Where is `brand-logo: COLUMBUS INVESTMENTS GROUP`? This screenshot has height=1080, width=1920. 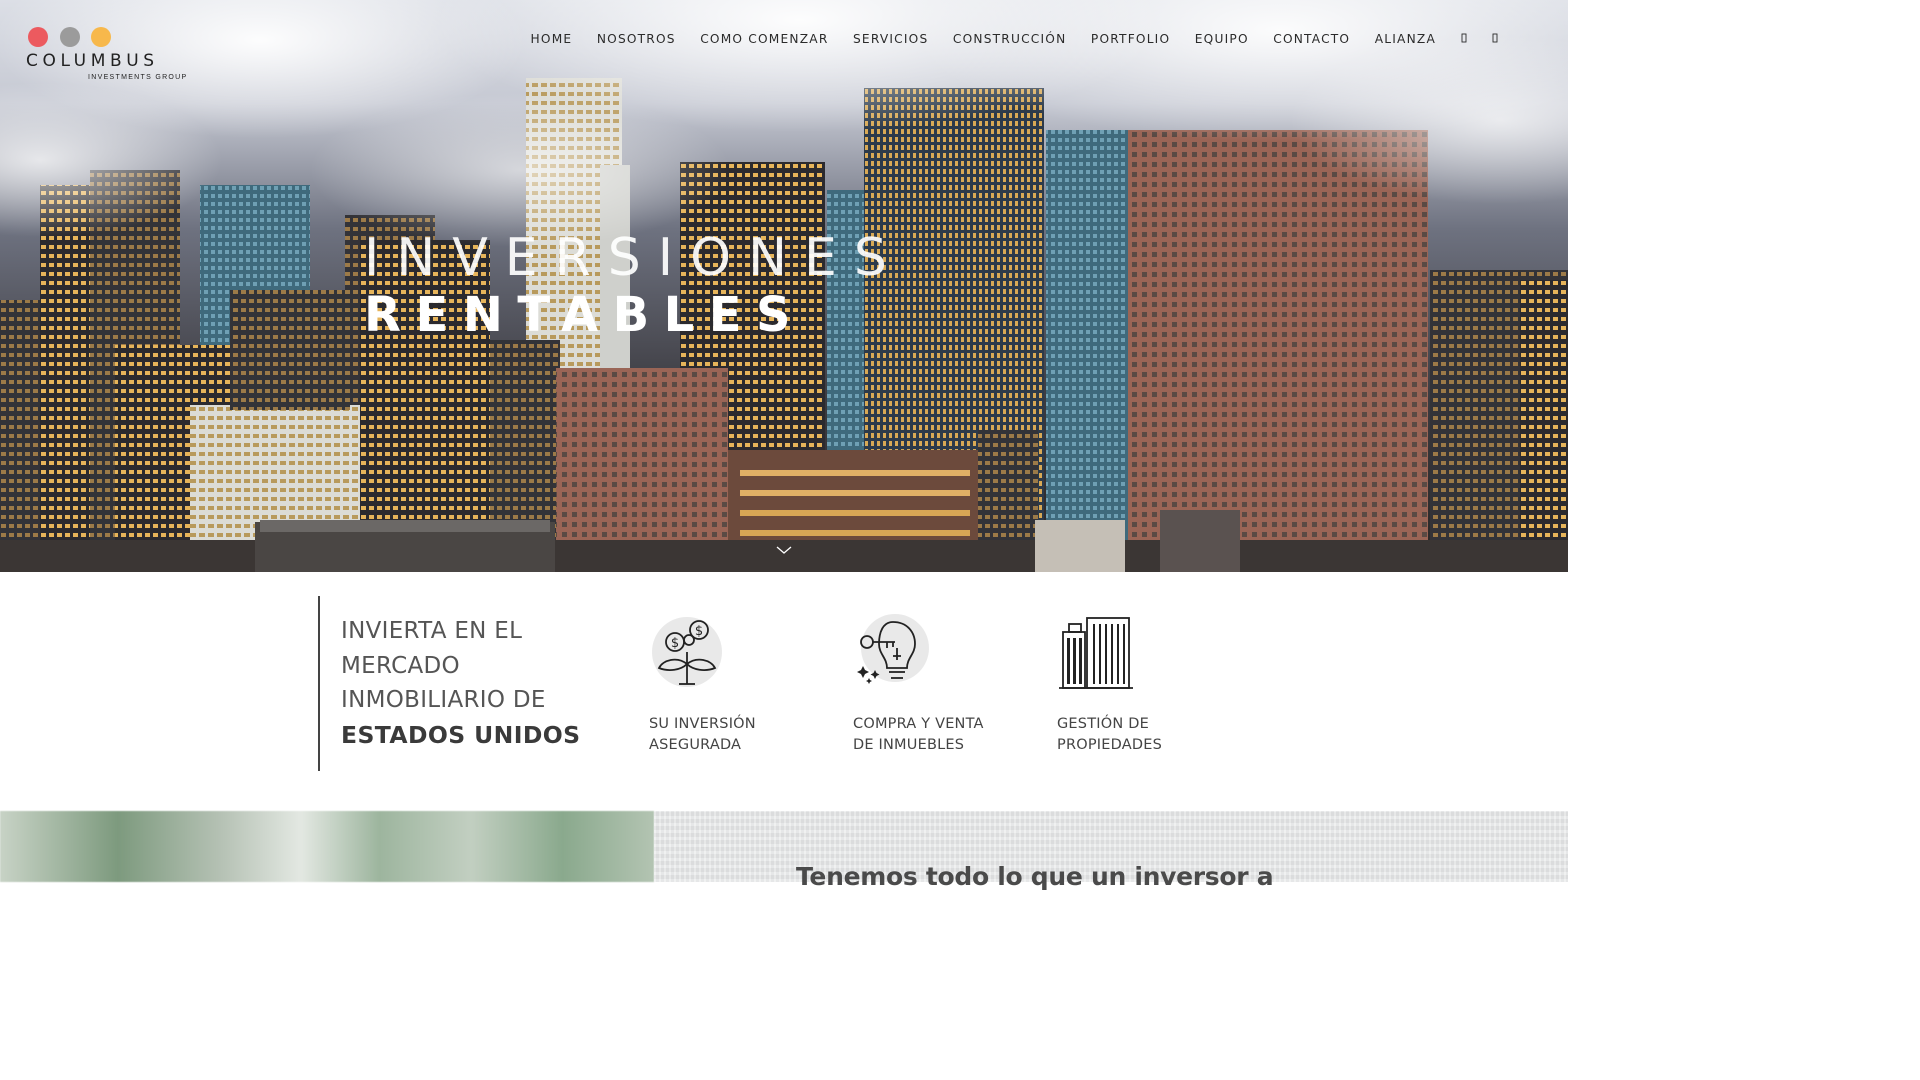
brand-logo: COLUMBUS INVESTMENTS GROUP is located at coordinates (111, 55).